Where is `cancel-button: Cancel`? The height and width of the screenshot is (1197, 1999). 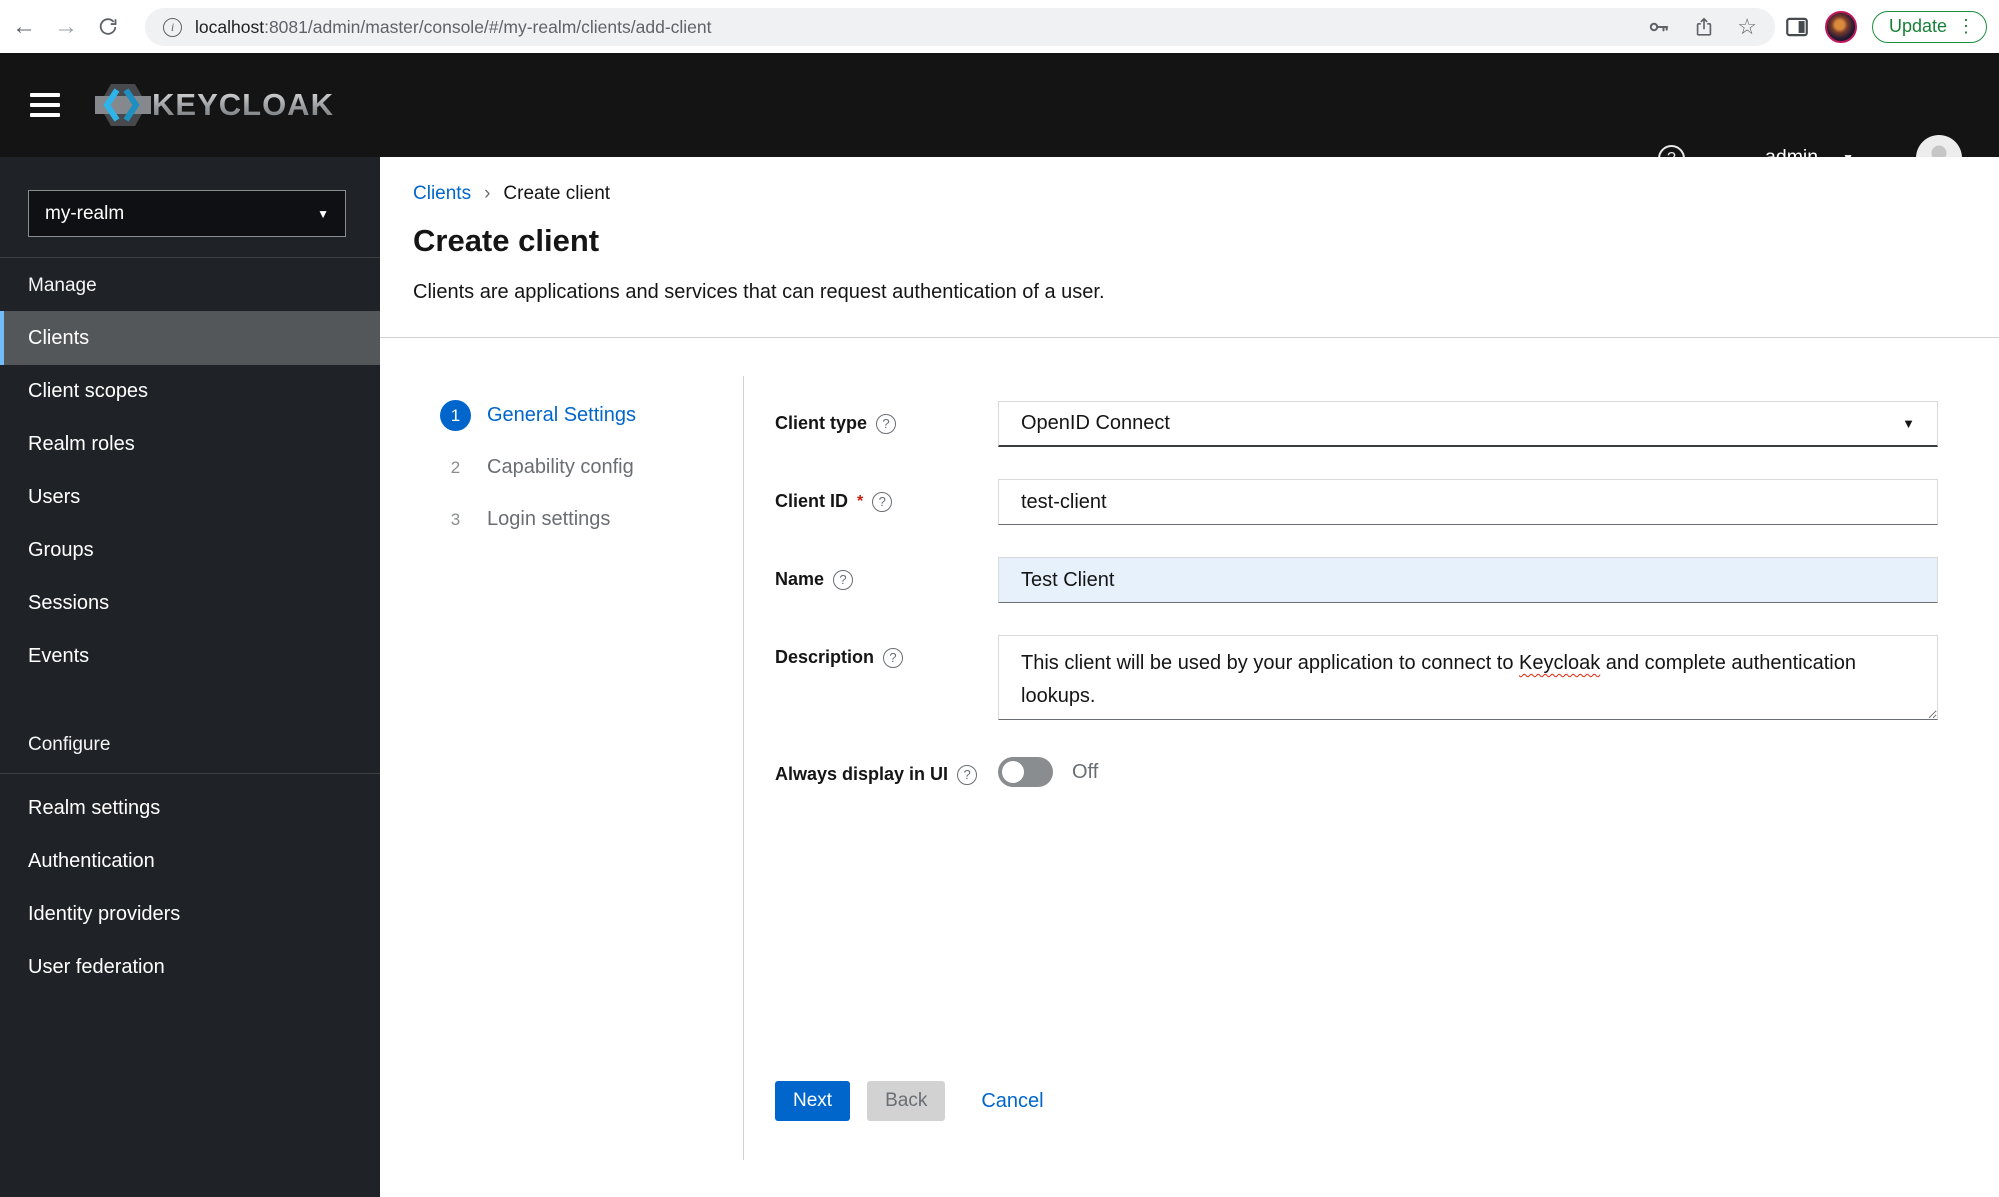 cancel-button: Cancel is located at coordinates (1012, 1101).